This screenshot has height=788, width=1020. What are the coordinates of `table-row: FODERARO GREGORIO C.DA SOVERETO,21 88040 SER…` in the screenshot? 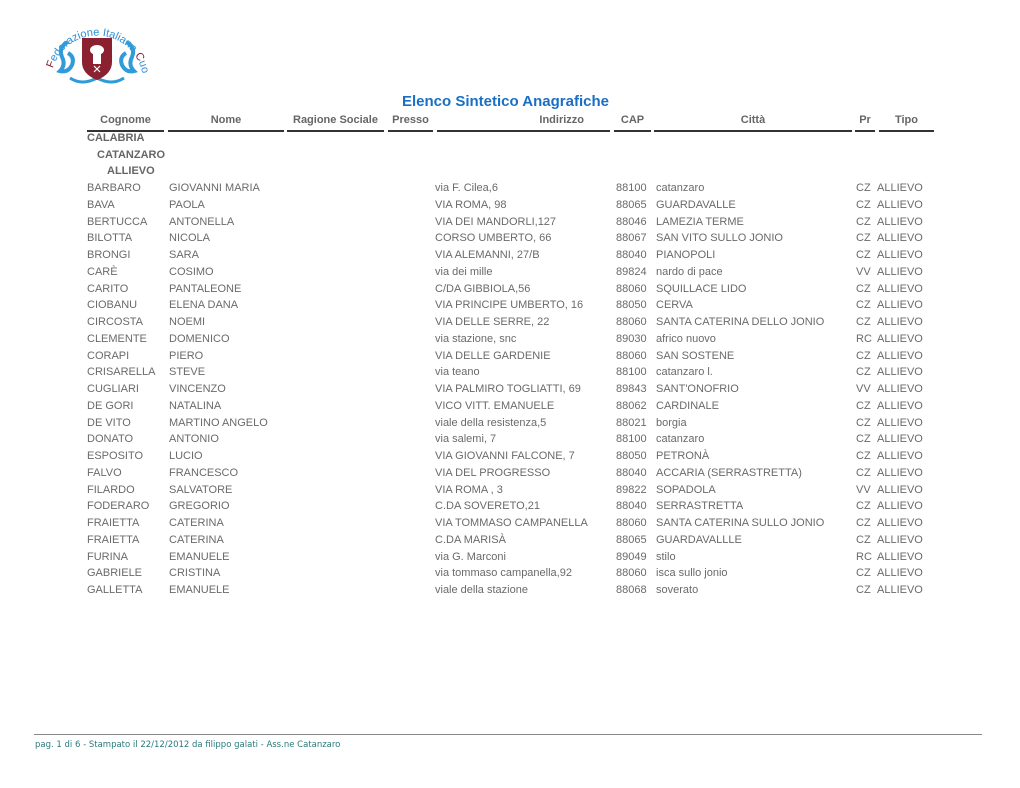 It's located at (510, 508).